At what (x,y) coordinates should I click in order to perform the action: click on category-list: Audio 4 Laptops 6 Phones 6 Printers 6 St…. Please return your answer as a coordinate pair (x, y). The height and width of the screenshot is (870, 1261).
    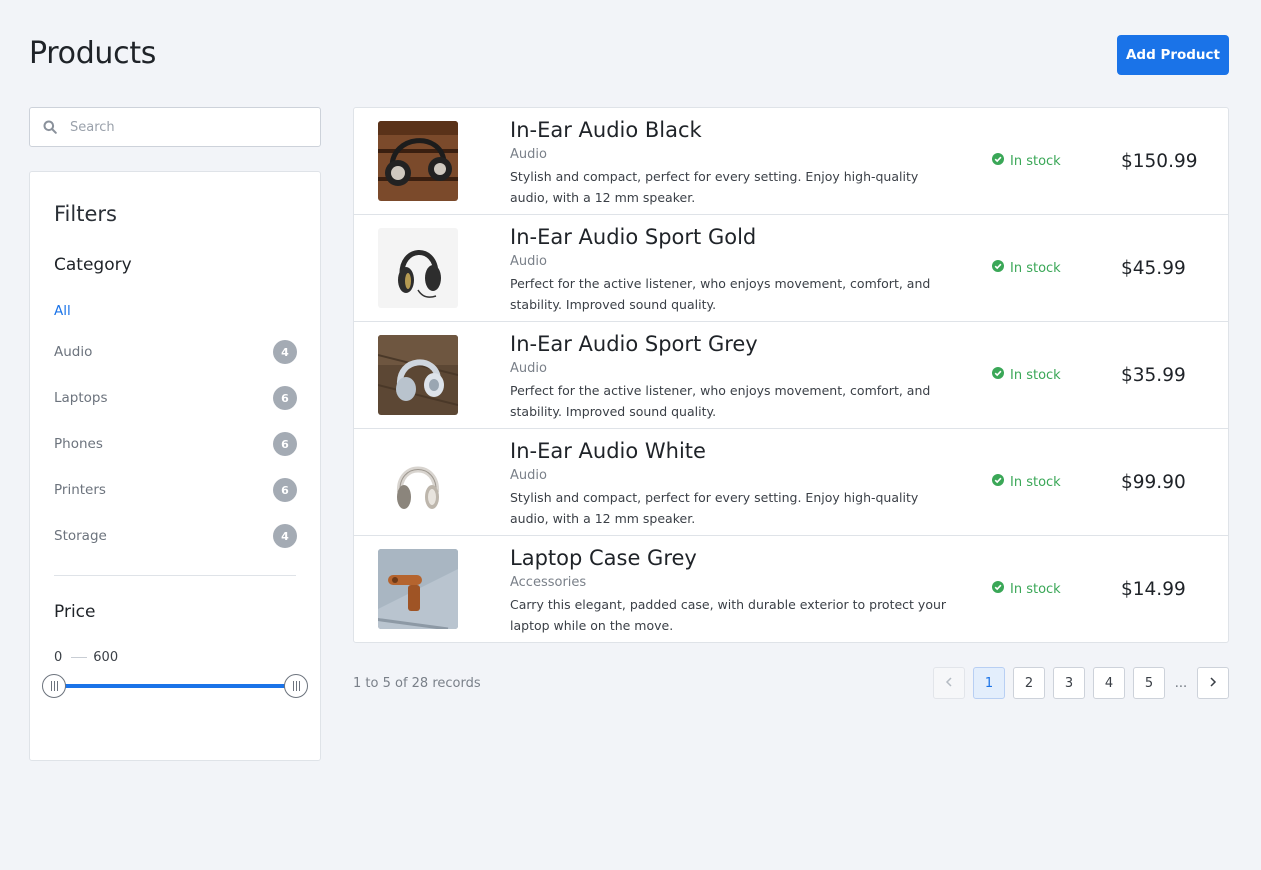
    Looking at the image, I should click on (175, 444).